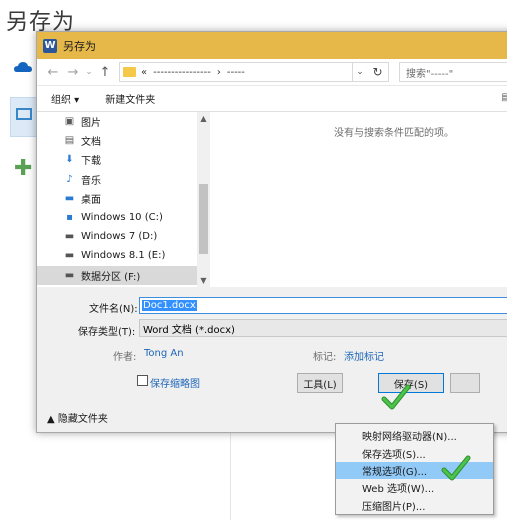  Describe the element at coordinates (364, 355) in the screenshot. I see `add-tags-link: 添加标记` at that location.